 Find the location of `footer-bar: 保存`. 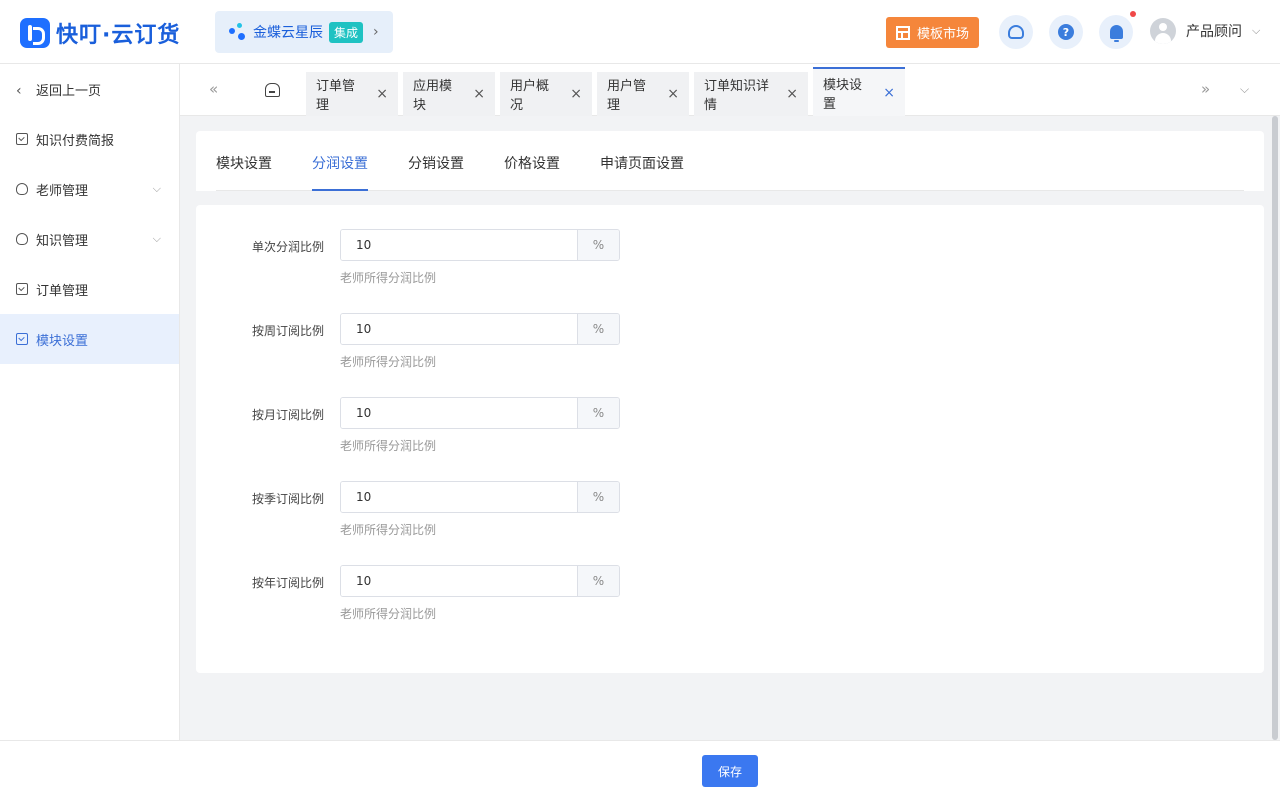

footer-bar: 保存 is located at coordinates (640, 770).